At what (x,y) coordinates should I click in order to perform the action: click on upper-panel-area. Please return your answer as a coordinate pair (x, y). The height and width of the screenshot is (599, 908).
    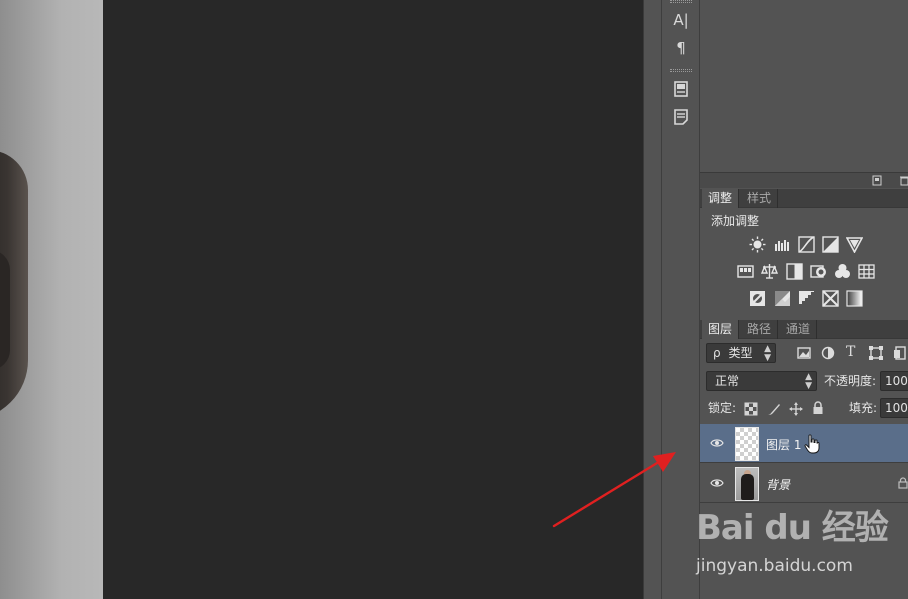
    Looking at the image, I should click on (804, 86).